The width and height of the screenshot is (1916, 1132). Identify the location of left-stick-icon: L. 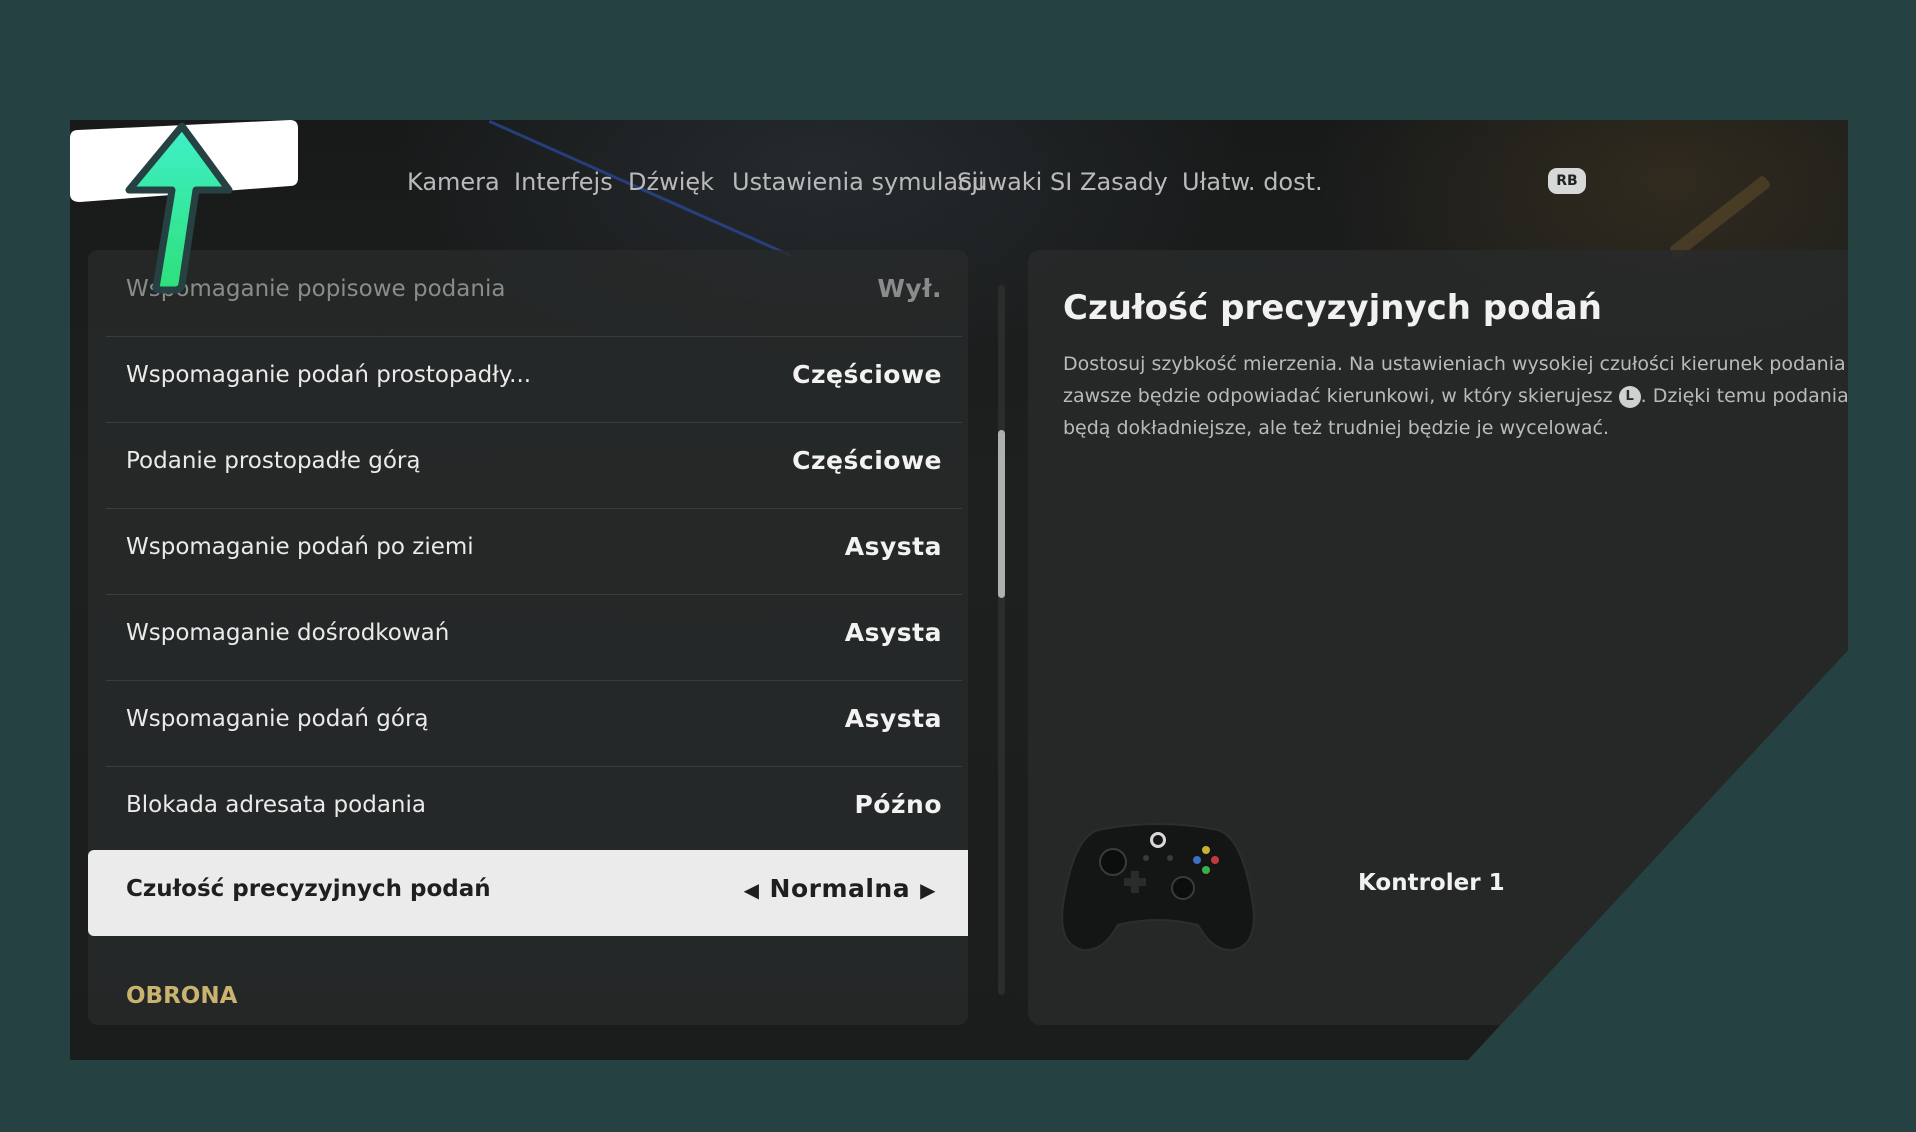
(1629, 396).